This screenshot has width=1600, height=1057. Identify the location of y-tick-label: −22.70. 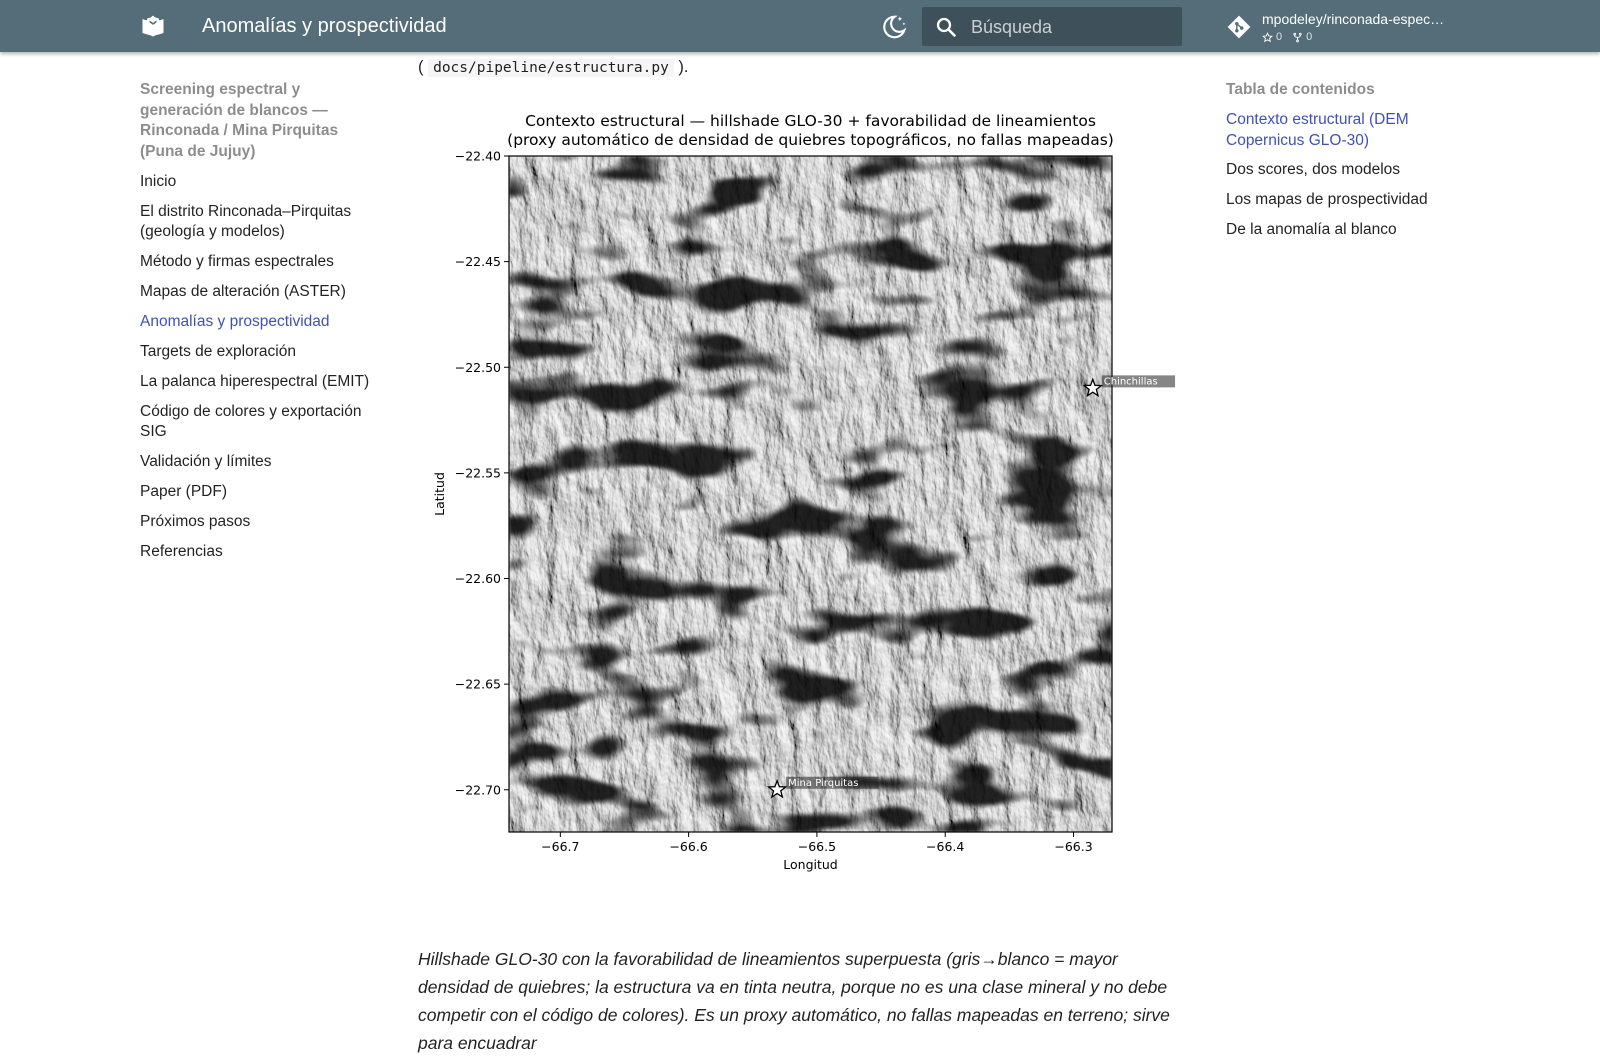
(478, 789).